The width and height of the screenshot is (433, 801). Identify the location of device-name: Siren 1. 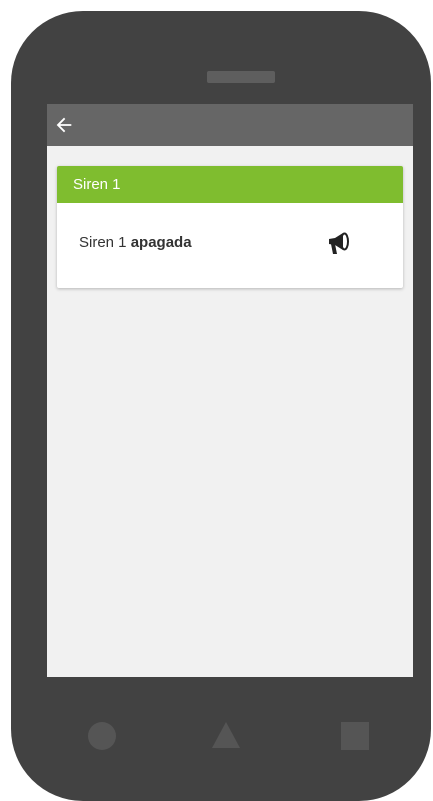
(103, 242).